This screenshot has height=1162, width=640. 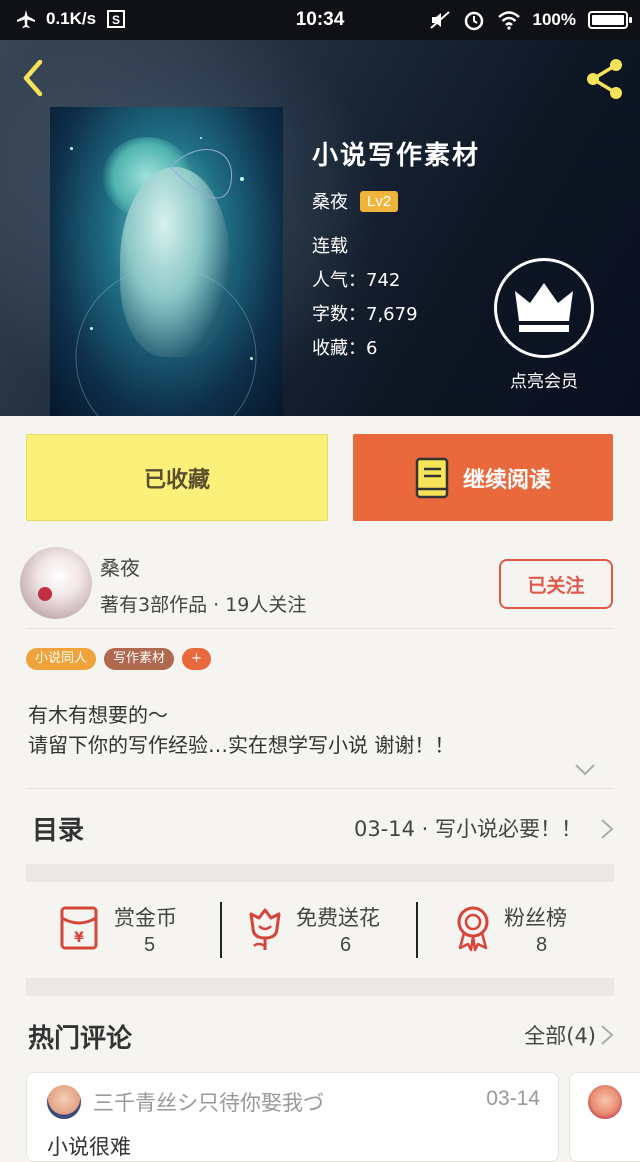 I want to click on flower-icon, so click(x=265, y=929).